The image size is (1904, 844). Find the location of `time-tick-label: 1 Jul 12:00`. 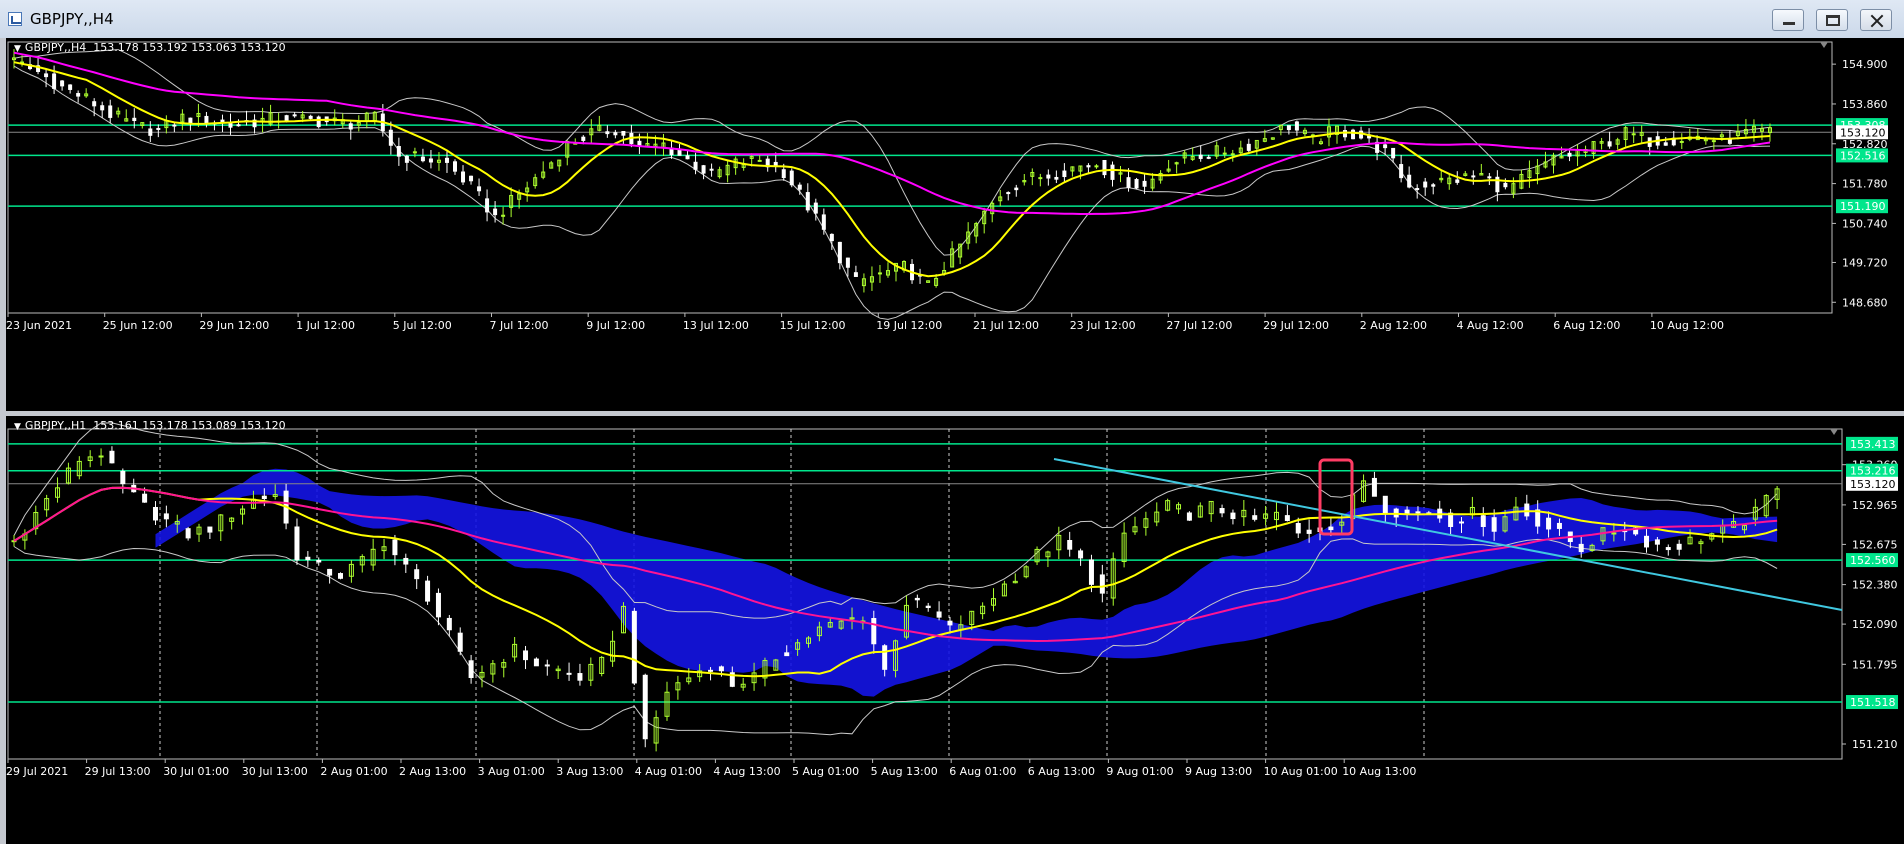

time-tick-label: 1 Jul 12:00 is located at coordinates (325, 325).